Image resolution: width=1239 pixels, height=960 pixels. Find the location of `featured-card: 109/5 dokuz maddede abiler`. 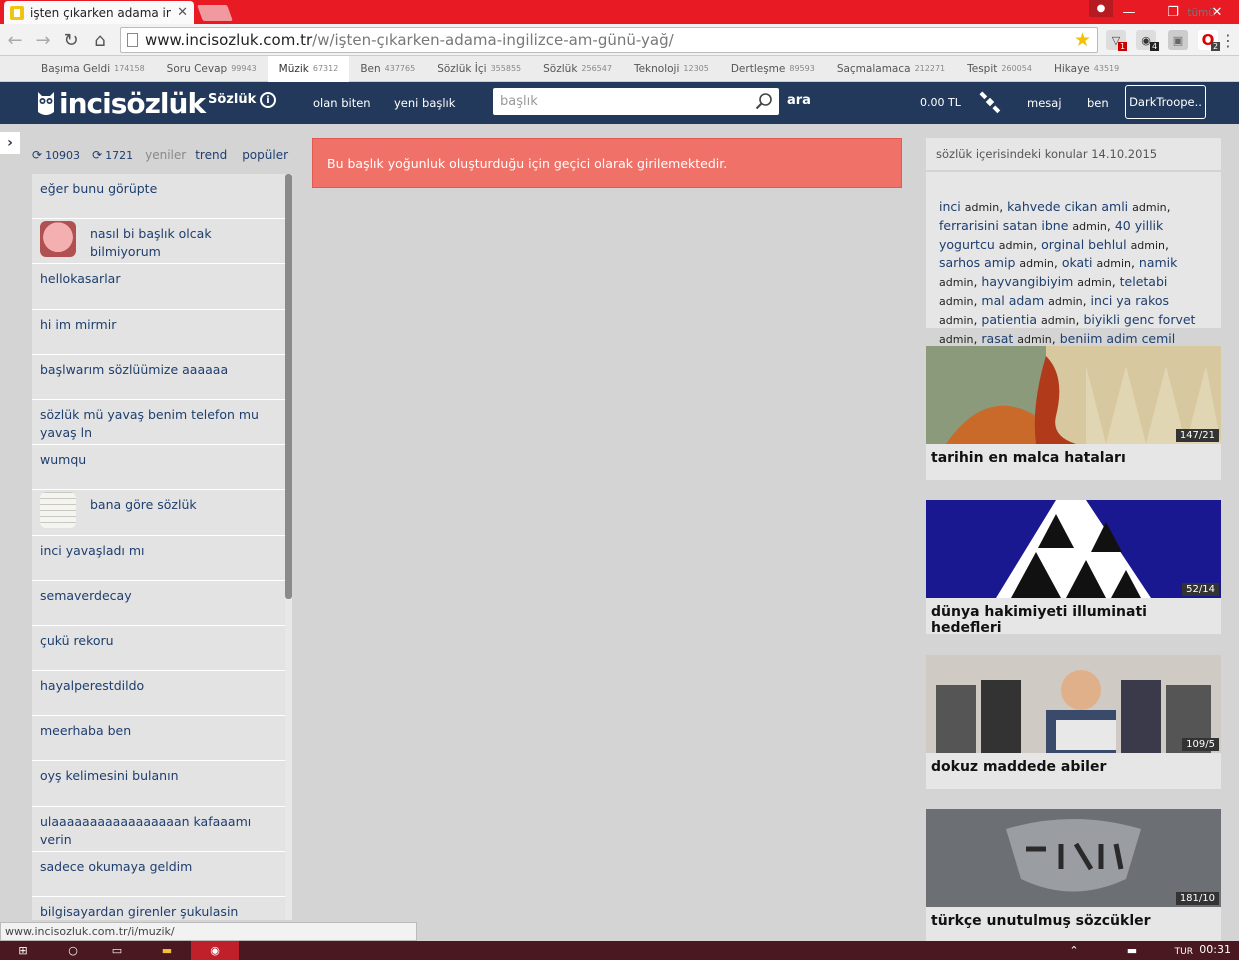

featured-card: 109/5 dokuz maddede abiler is located at coordinates (1073, 722).